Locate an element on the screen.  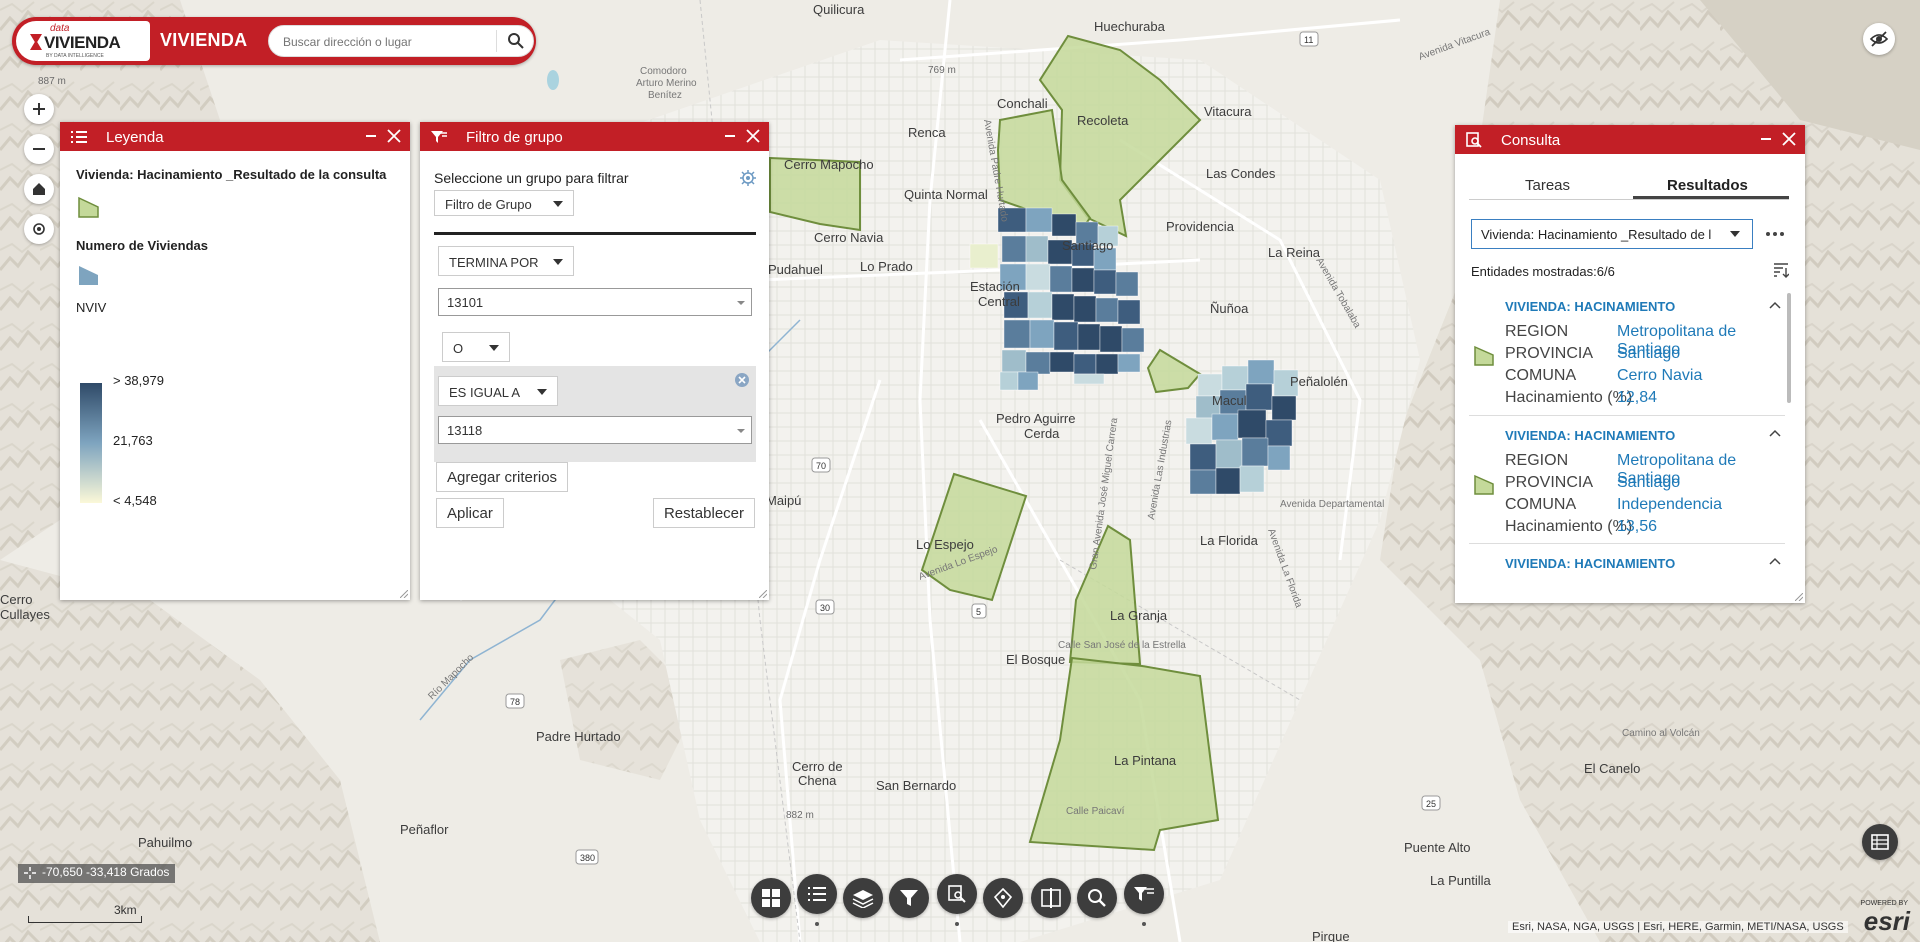
color-ramp is located at coordinates (91, 443).